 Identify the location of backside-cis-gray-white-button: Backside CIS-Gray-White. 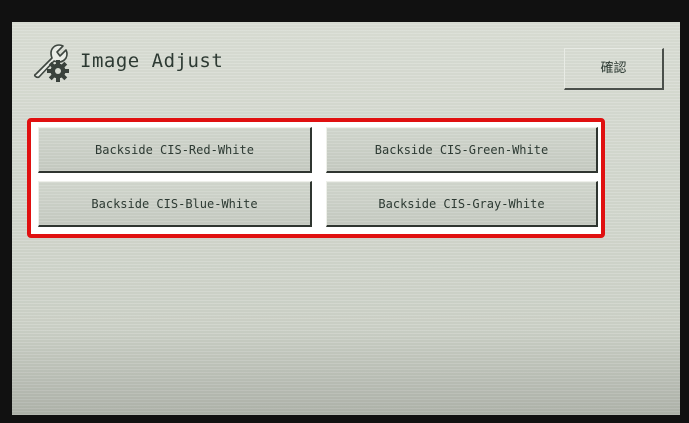
(462, 204).